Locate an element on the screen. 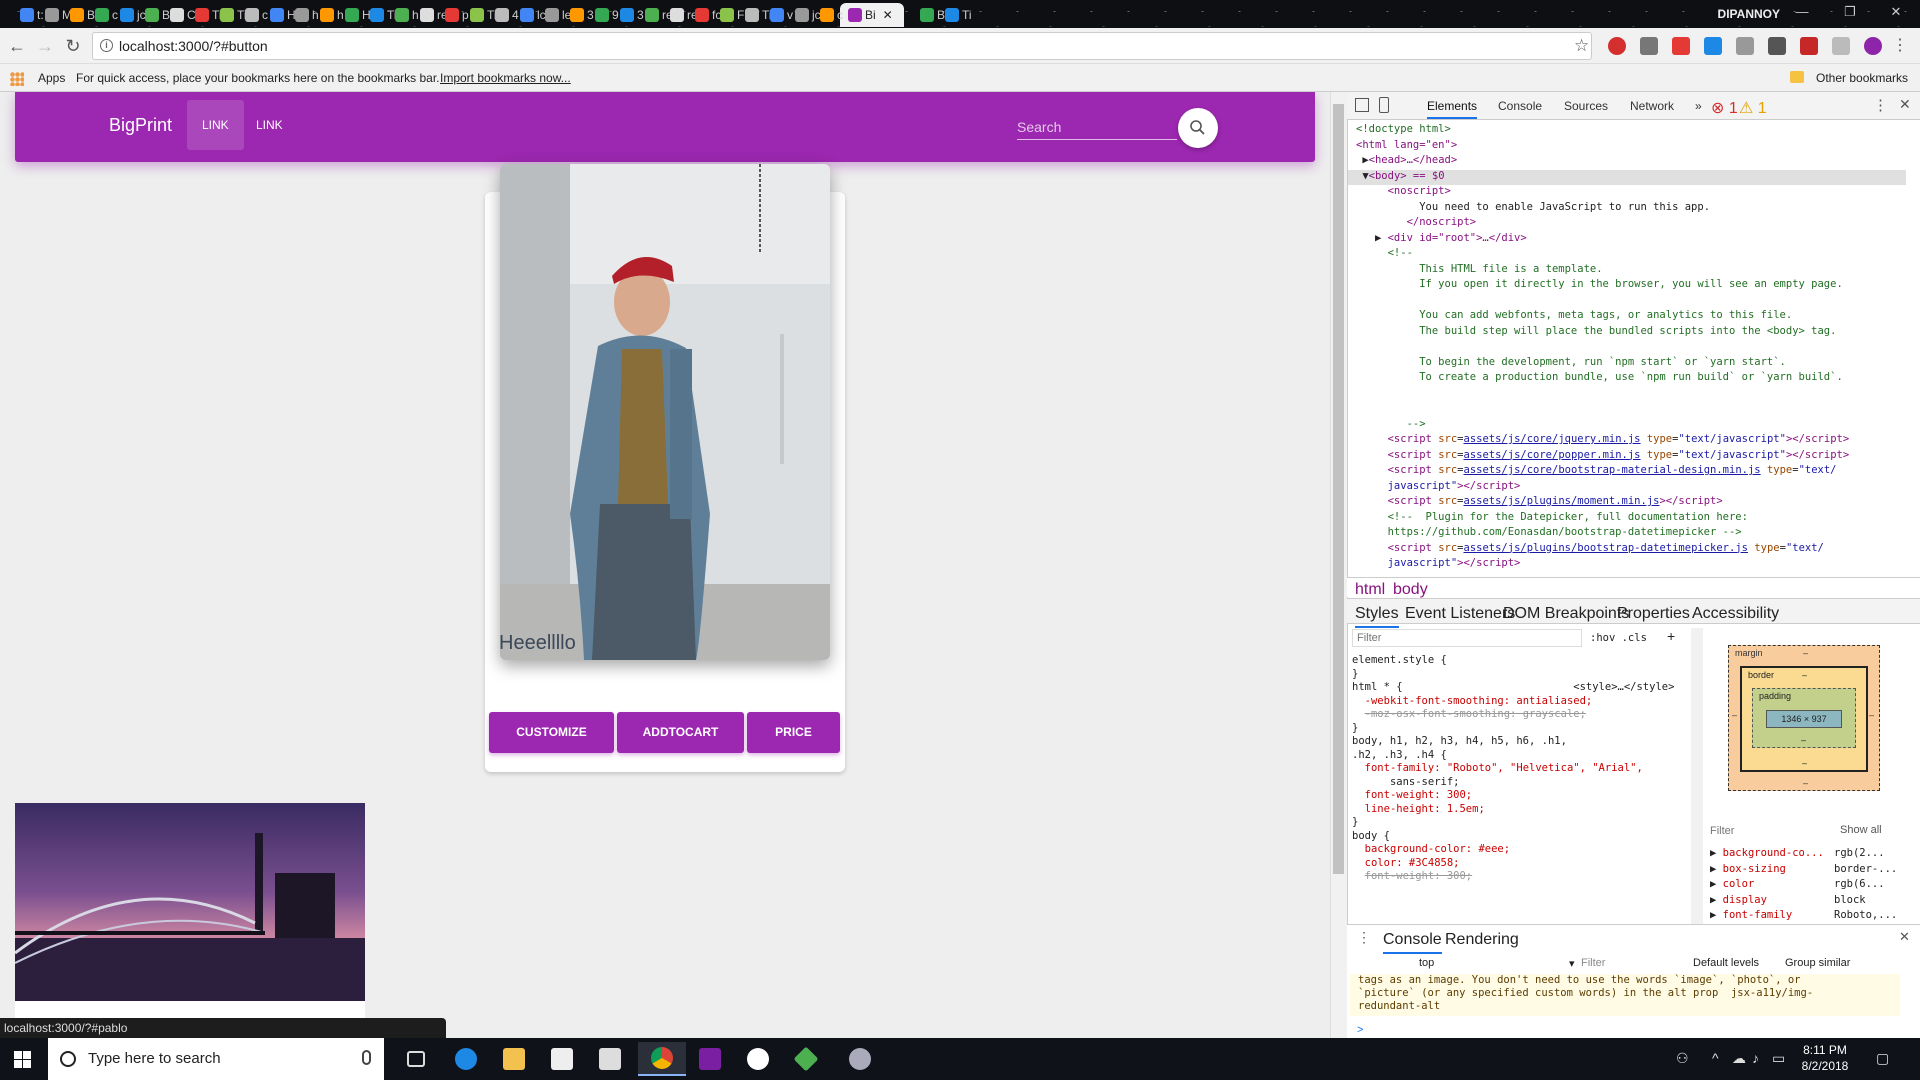 This screenshot has height=1080, width=1920. log-levels-select: Default levels is located at coordinates (1726, 963).